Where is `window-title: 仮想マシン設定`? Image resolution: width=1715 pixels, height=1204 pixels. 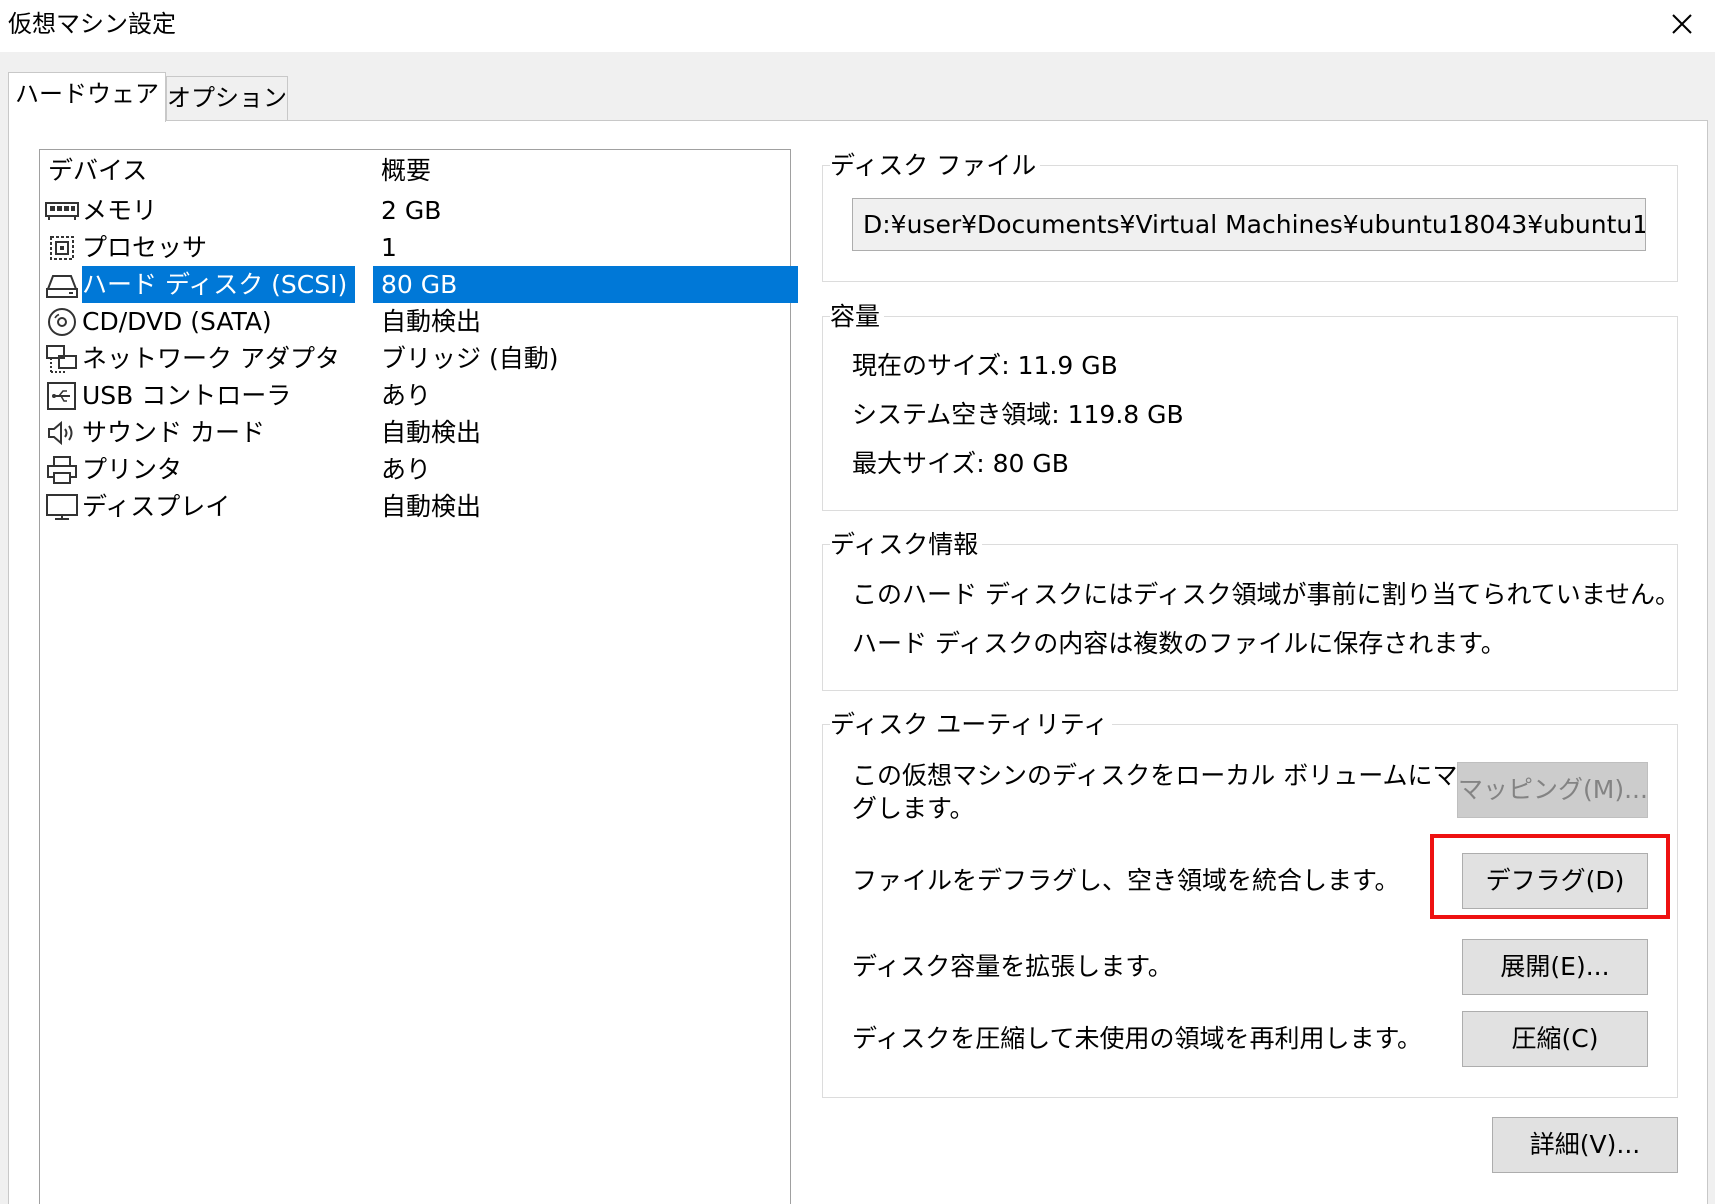 window-title: 仮想マシン設定 is located at coordinates (92, 24).